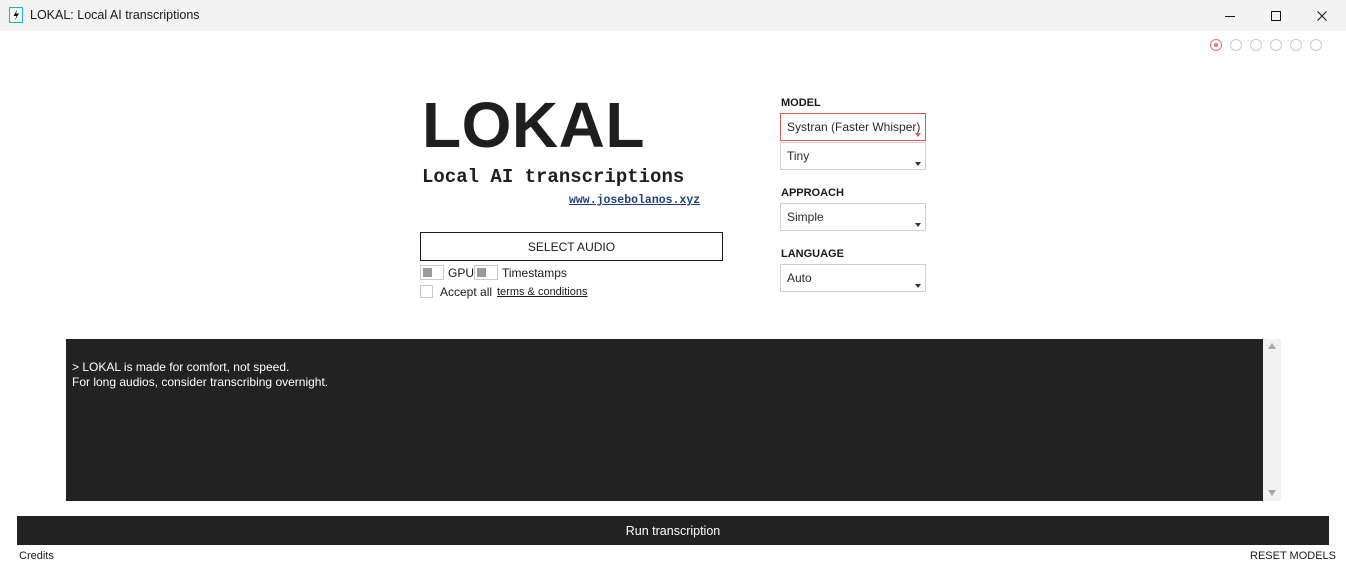 The height and width of the screenshot is (575, 1346). Describe the element at coordinates (1293, 556) in the screenshot. I see `reset-models-button: RESET MODELS` at that location.